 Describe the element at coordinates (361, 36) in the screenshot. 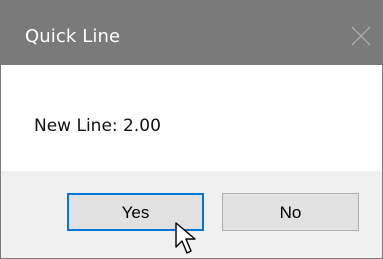

I see `close-icon` at that location.